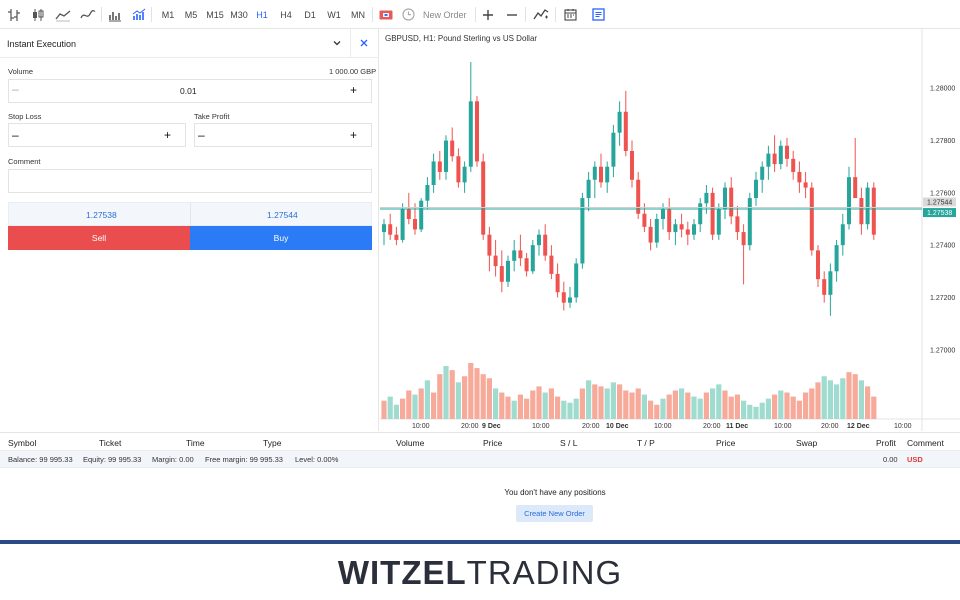 The width and height of the screenshot is (960, 600). Describe the element at coordinates (139, 14) in the screenshot. I see `indicators-icon` at that location.